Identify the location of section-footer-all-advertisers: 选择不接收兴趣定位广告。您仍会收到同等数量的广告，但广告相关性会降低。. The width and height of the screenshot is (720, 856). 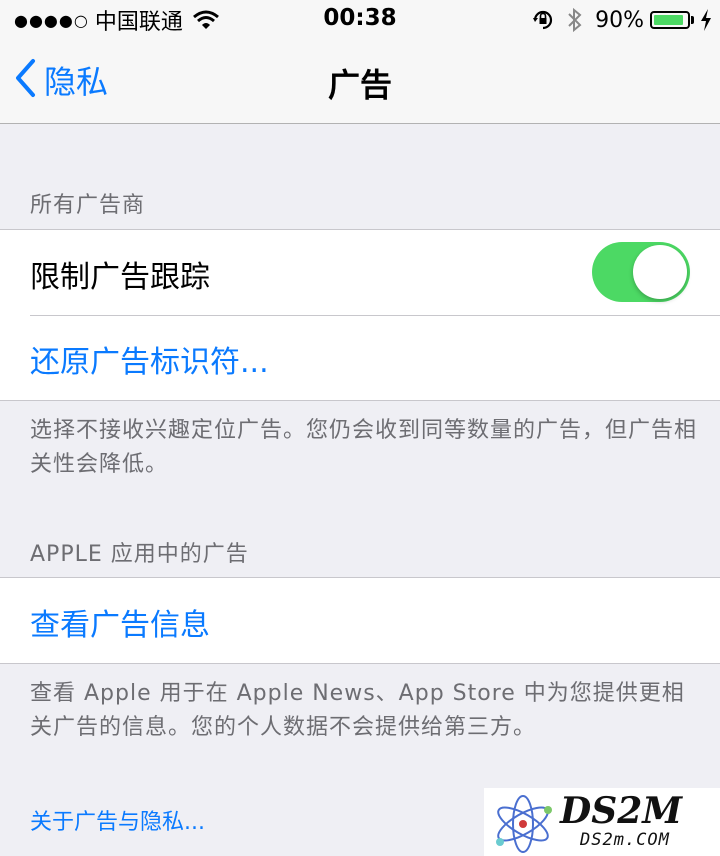
(364, 447).